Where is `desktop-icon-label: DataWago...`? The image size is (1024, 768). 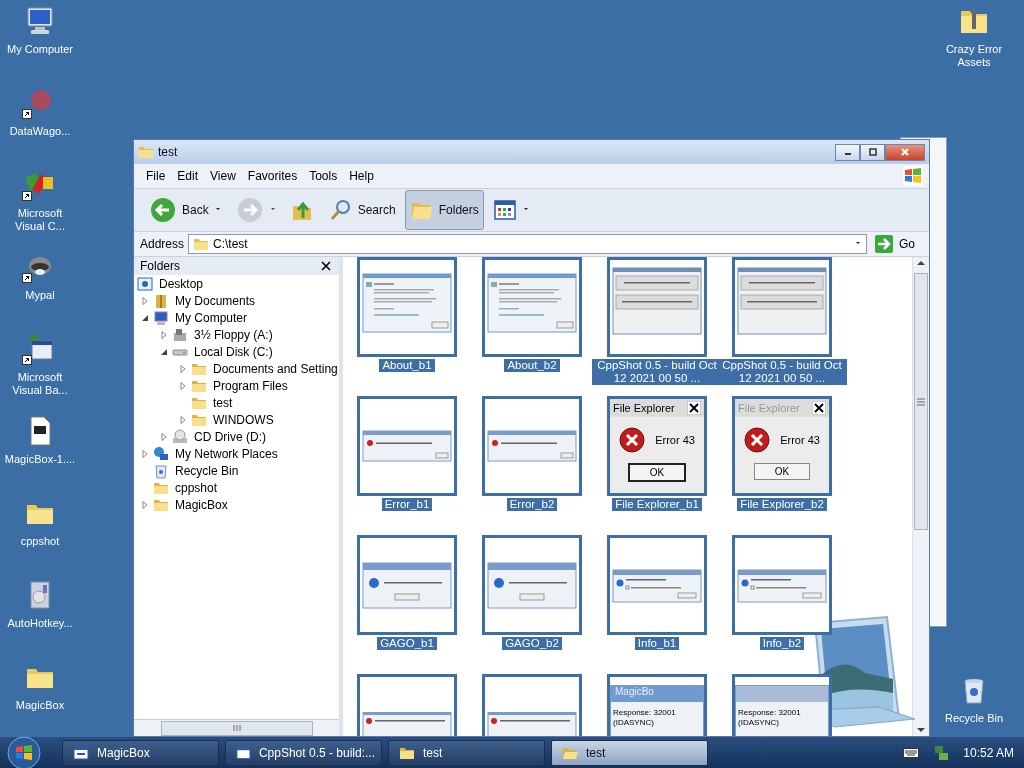
desktop-icon-label: DataWago... is located at coordinates (40, 131).